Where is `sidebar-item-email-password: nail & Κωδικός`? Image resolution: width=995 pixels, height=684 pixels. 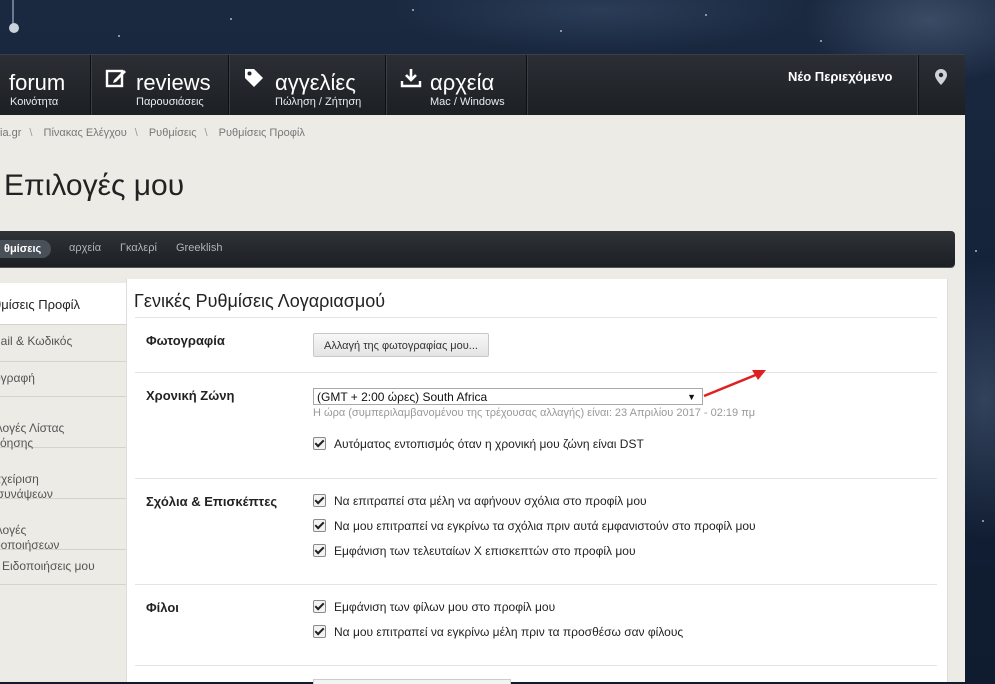 sidebar-item-email-password: nail & Κωδικός is located at coordinates (63, 343).